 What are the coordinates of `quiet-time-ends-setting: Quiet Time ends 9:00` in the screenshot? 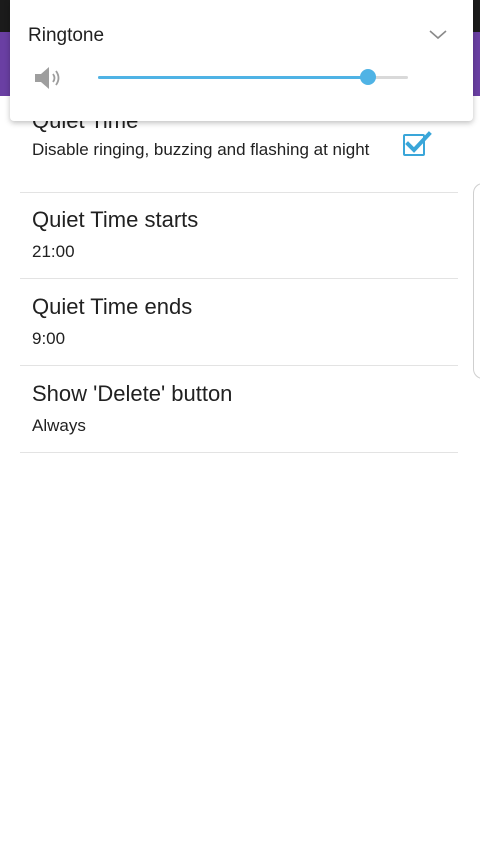 It's located at (239, 322).